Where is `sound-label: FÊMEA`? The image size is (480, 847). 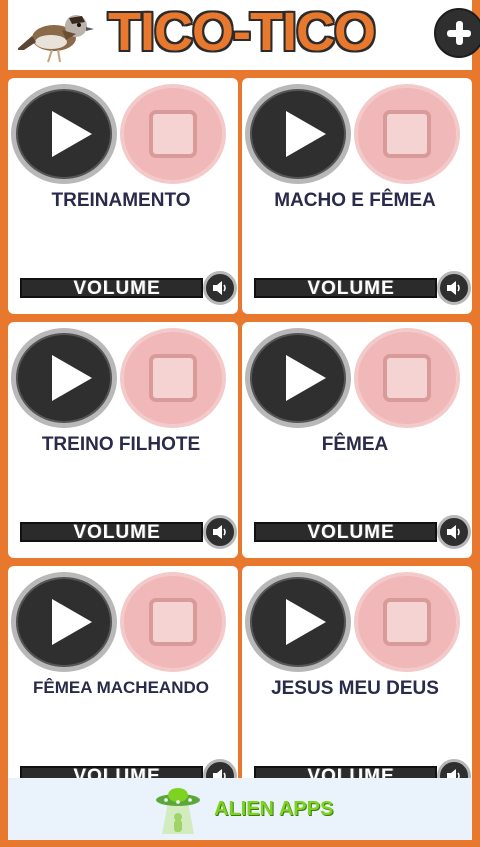 sound-label: FÊMEA is located at coordinates (355, 444).